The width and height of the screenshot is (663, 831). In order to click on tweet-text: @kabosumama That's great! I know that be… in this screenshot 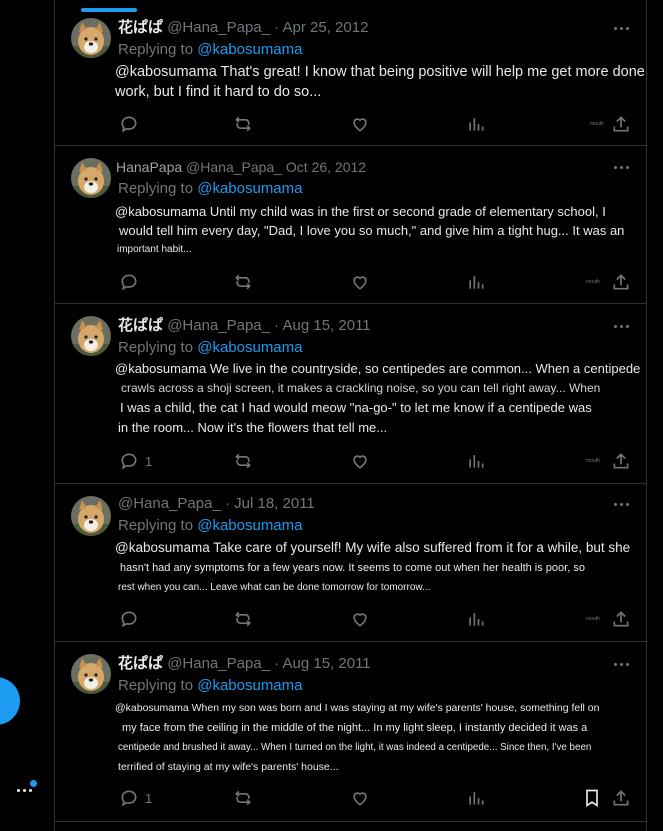, I will do `click(380, 82)`.